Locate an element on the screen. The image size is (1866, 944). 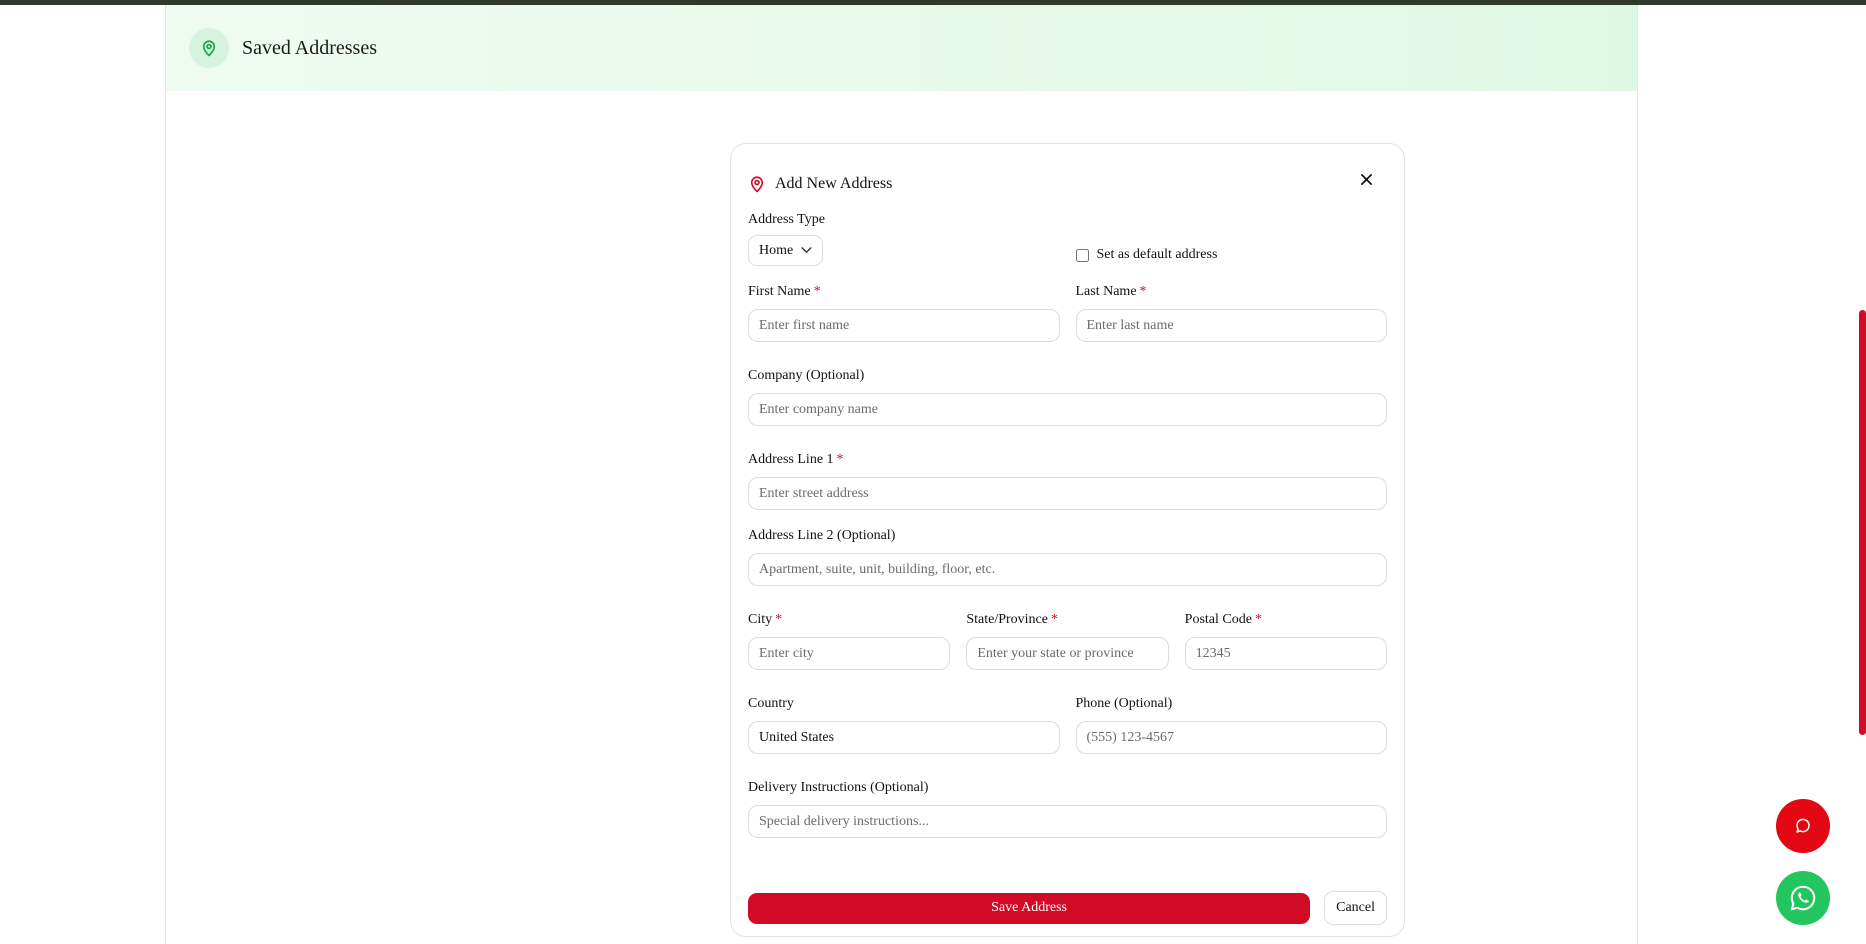
address-type-label: Address Type is located at coordinates (786, 219).